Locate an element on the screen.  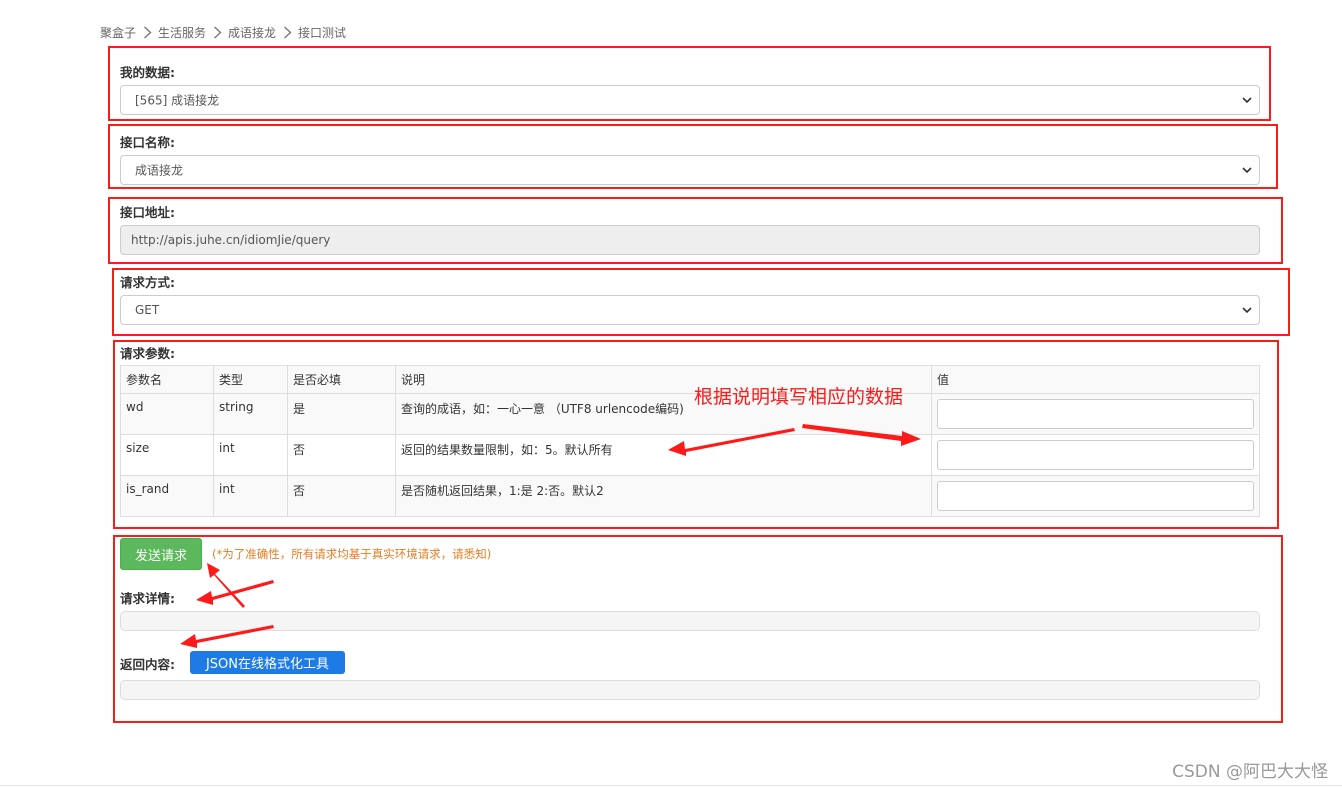
breadcrumb-item-life-services: 生活服务 is located at coordinates (182, 32).